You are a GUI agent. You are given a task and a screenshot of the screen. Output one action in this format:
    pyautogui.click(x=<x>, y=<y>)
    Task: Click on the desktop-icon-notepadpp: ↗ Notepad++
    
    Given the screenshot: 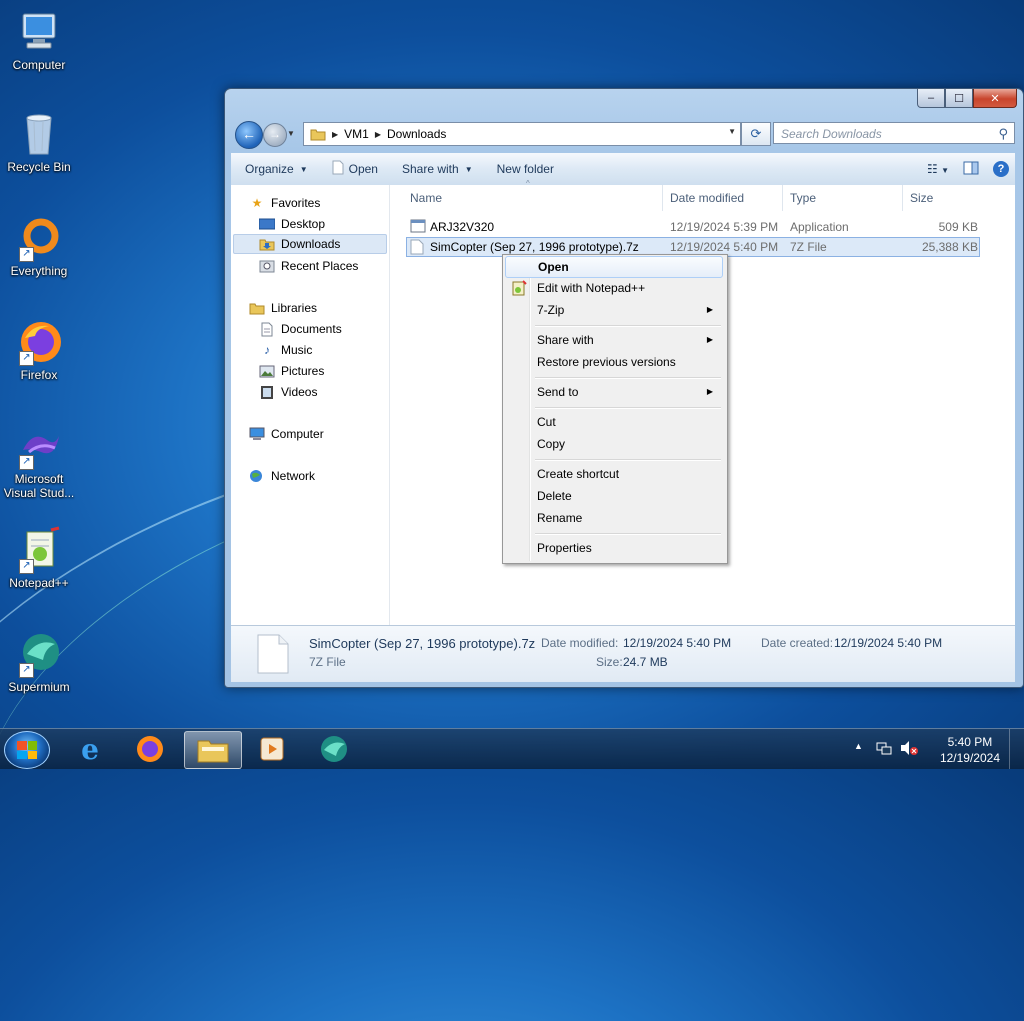 What is the action you would take?
    pyautogui.click(x=39, y=558)
    